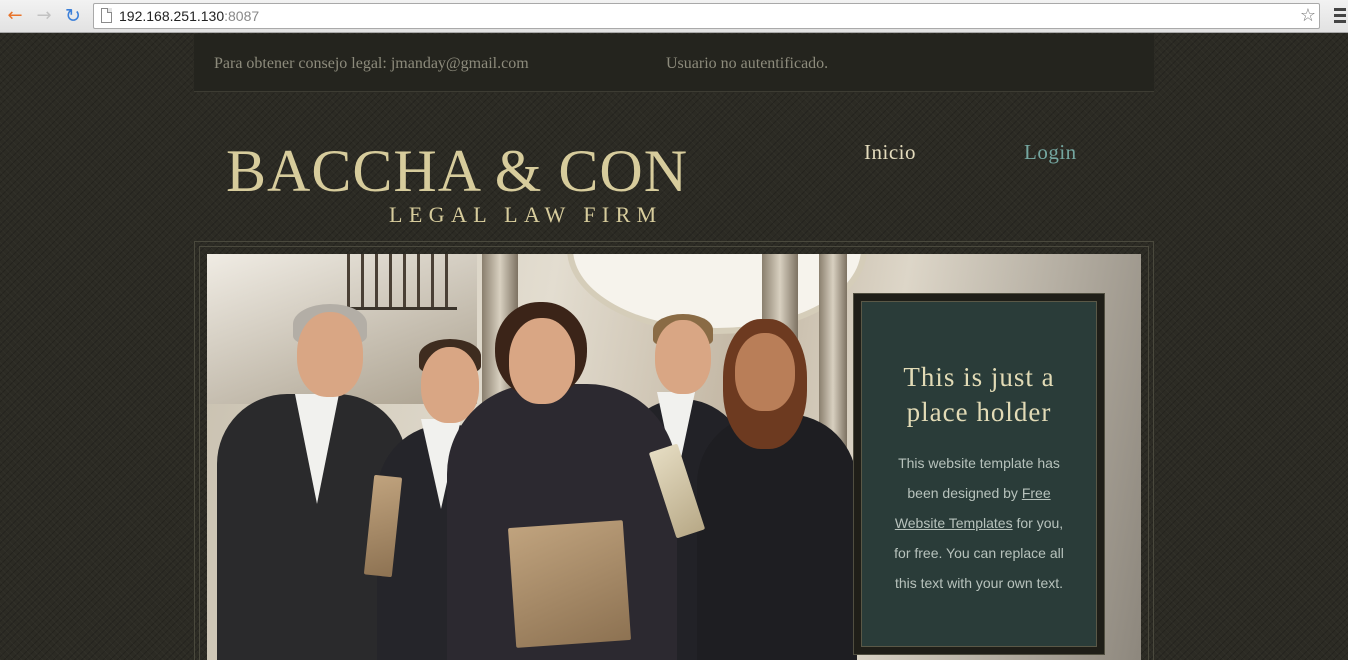 Image resolution: width=1348 pixels, height=660 pixels. I want to click on nav-item-login: Login, so click(1050, 152).